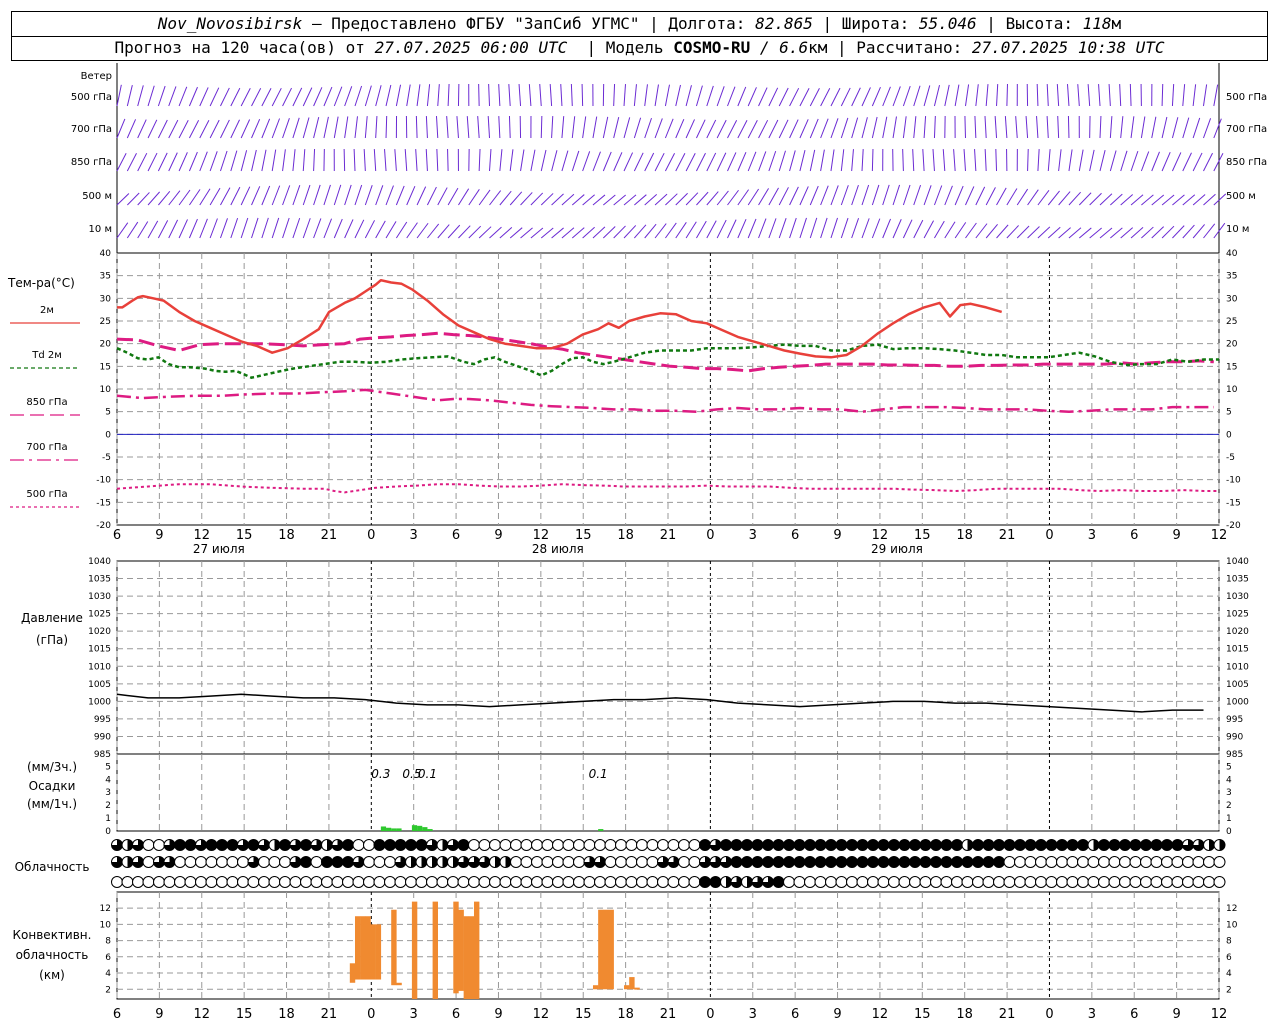  Describe the element at coordinates (1237, 667) in the screenshot. I see `pressure-ytick-right: 1010` at that location.